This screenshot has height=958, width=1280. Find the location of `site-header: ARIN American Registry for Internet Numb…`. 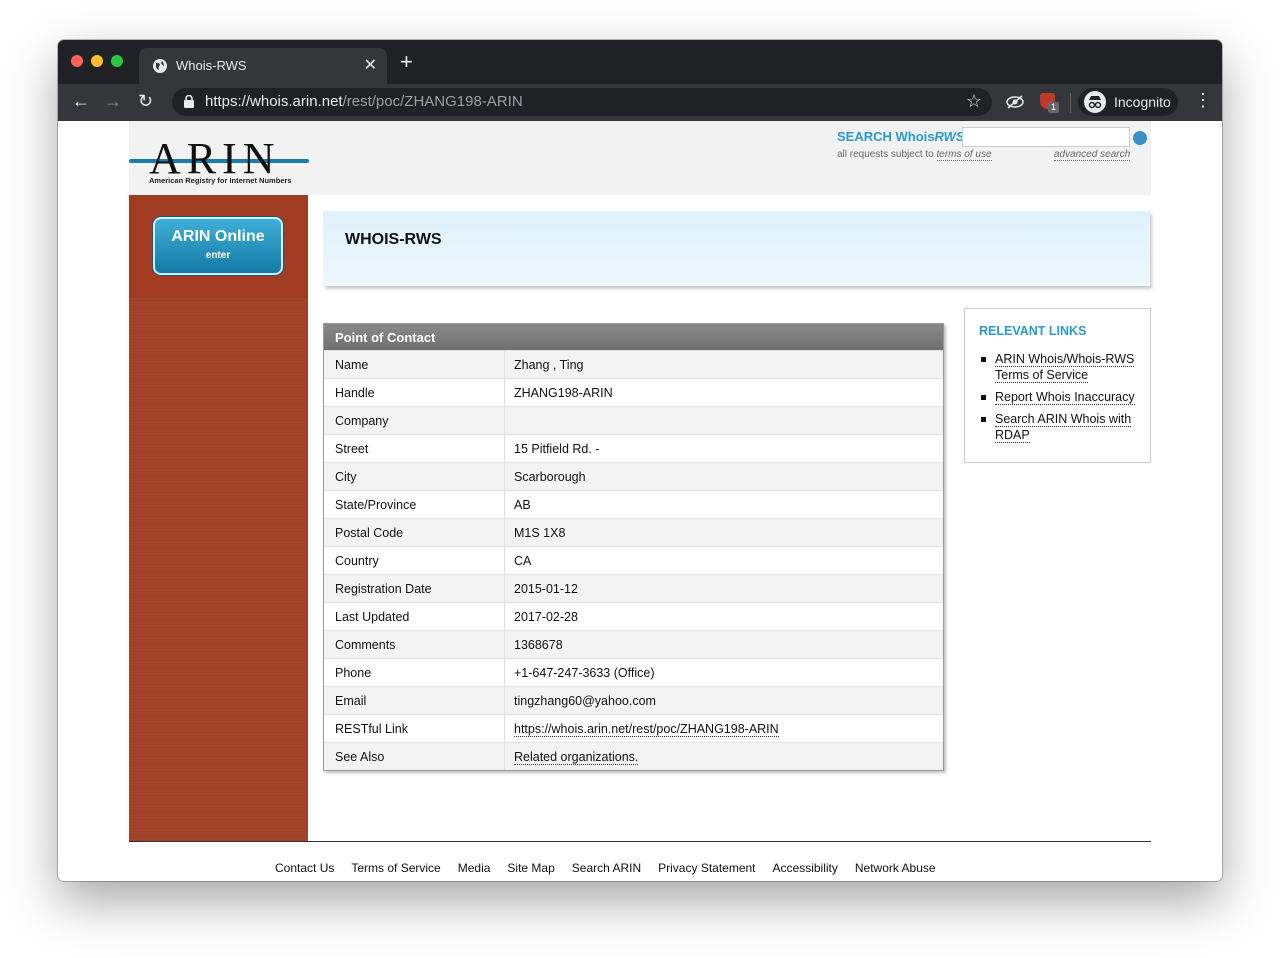

site-header: ARIN American Registry for Internet Numb… is located at coordinates (640, 158).